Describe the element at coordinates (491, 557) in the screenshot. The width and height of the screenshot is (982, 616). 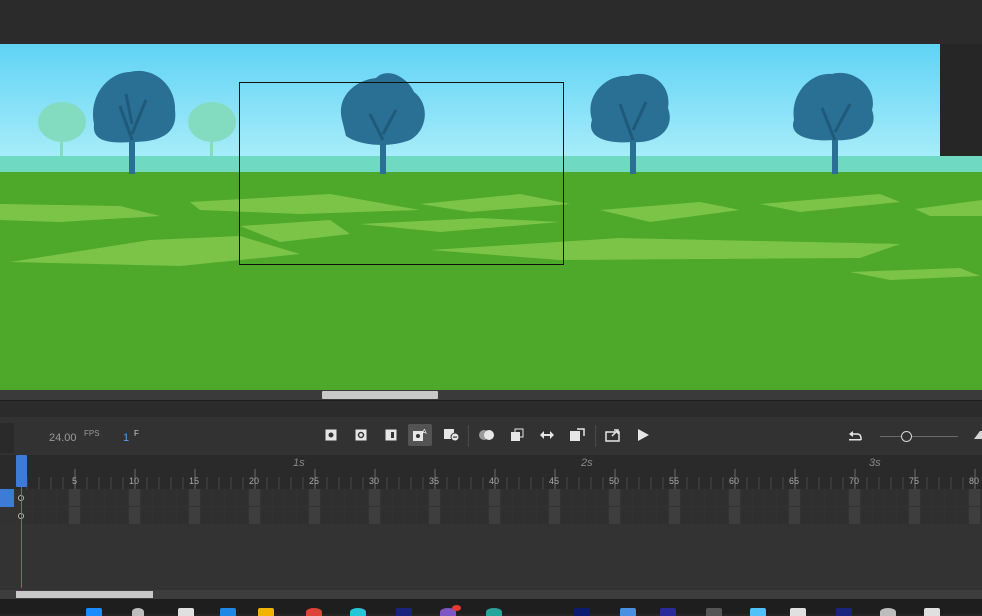
I see `timeline-empty-area` at that location.